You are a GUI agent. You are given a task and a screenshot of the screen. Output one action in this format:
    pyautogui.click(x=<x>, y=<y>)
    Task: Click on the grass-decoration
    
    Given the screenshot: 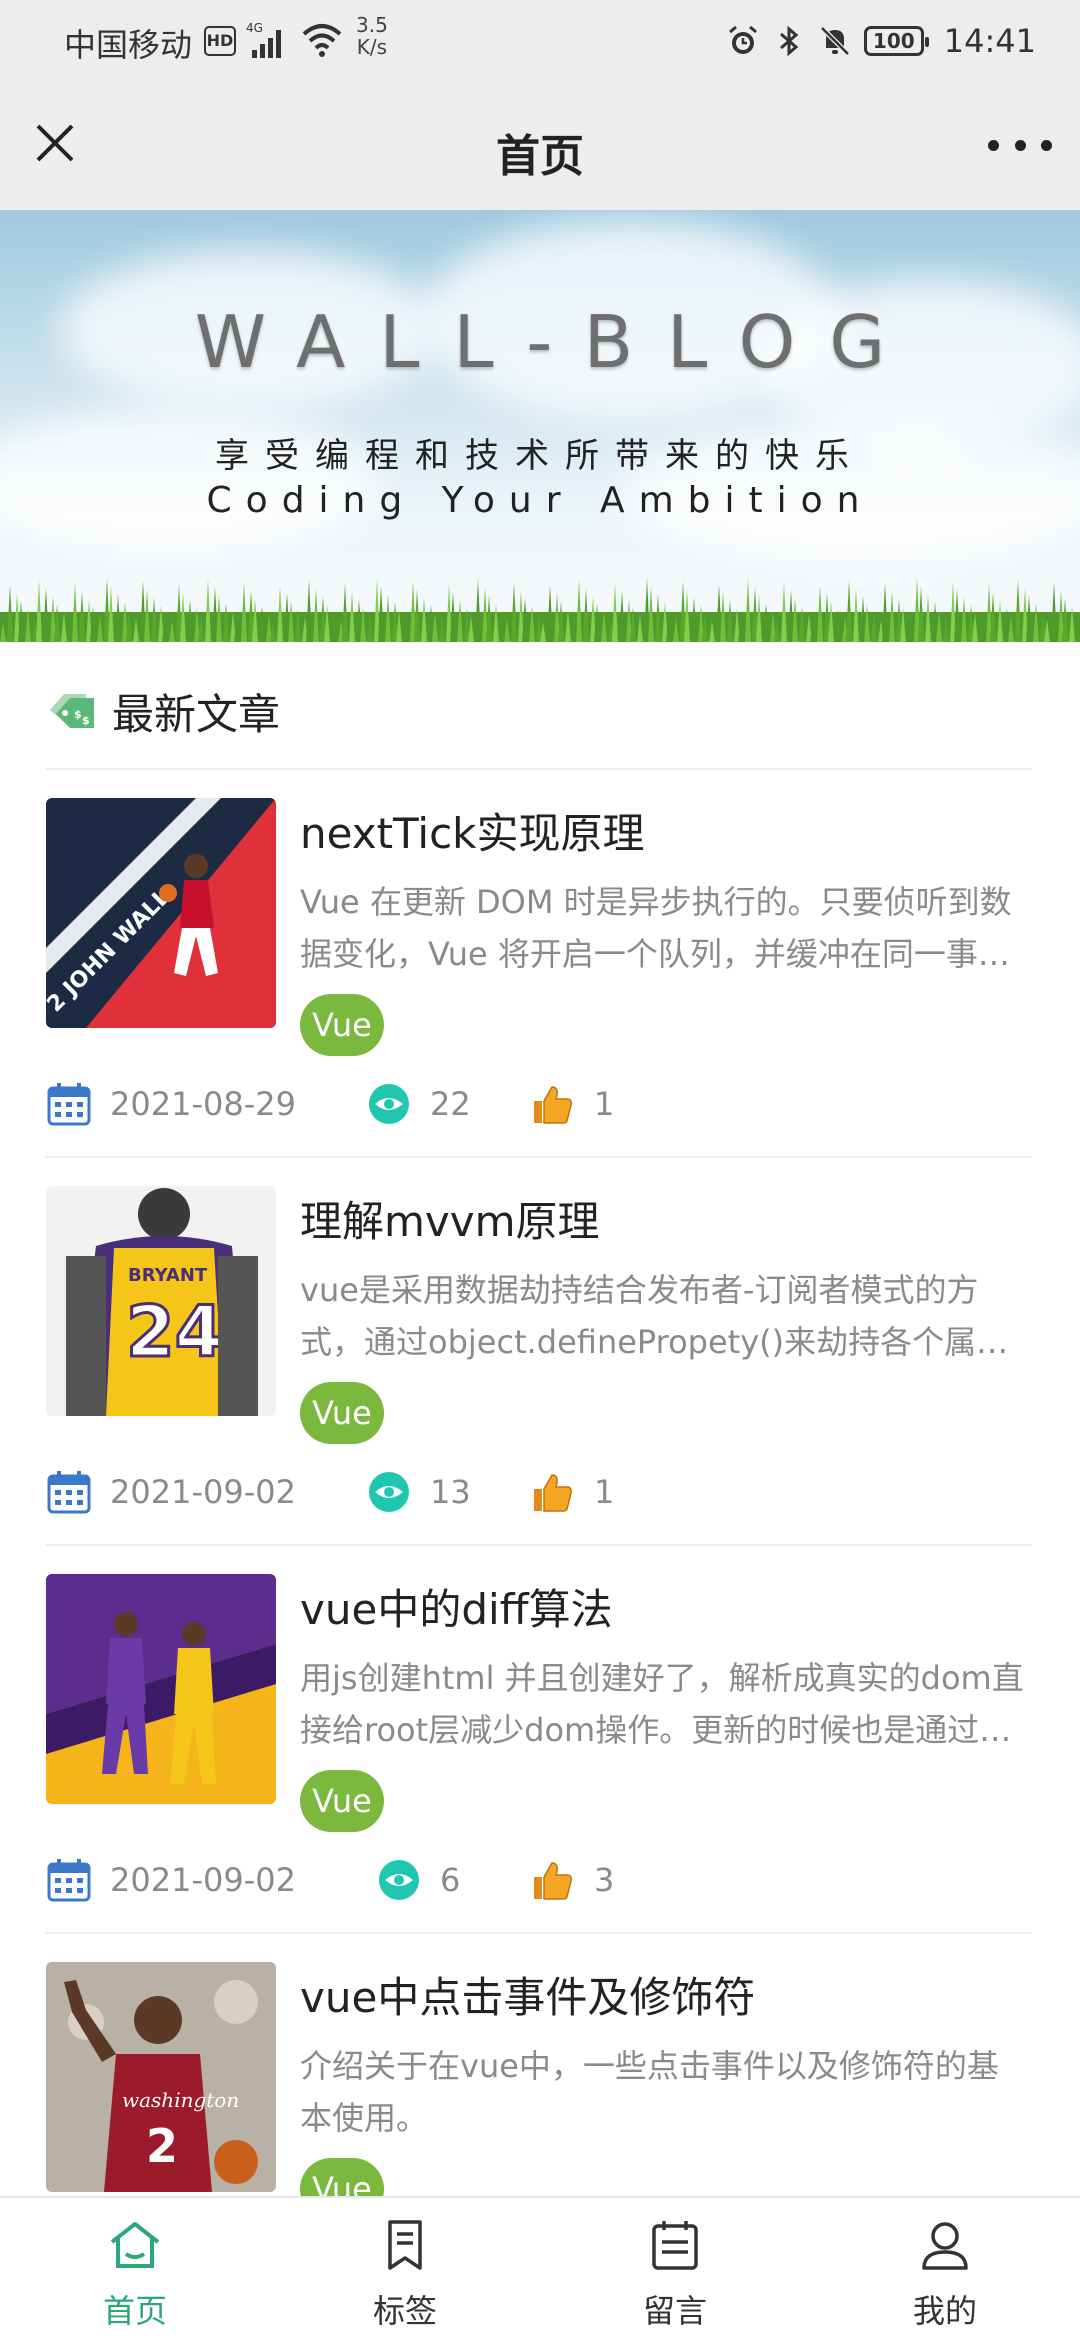 What is the action you would take?
    pyautogui.click(x=540, y=610)
    